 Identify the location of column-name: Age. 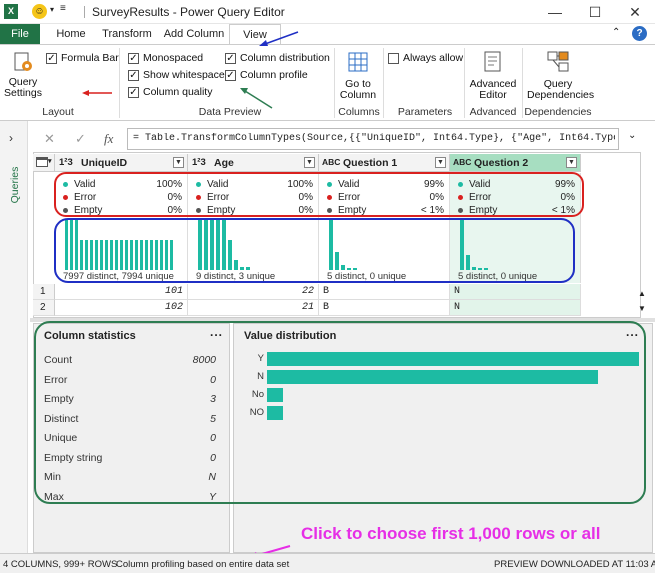
(224, 163).